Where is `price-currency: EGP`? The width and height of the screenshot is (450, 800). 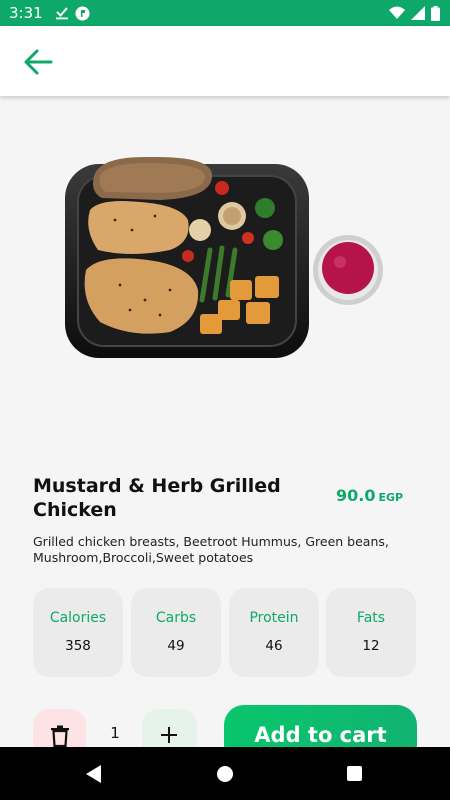 price-currency: EGP is located at coordinates (391, 497).